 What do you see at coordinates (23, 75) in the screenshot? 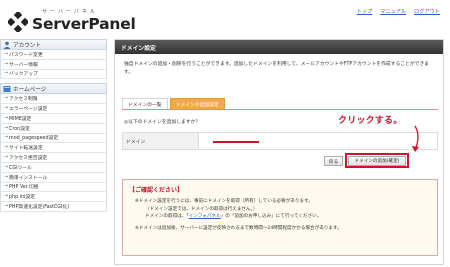
I see `sidebar-item-label: バックアップ` at bounding box center [23, 75].